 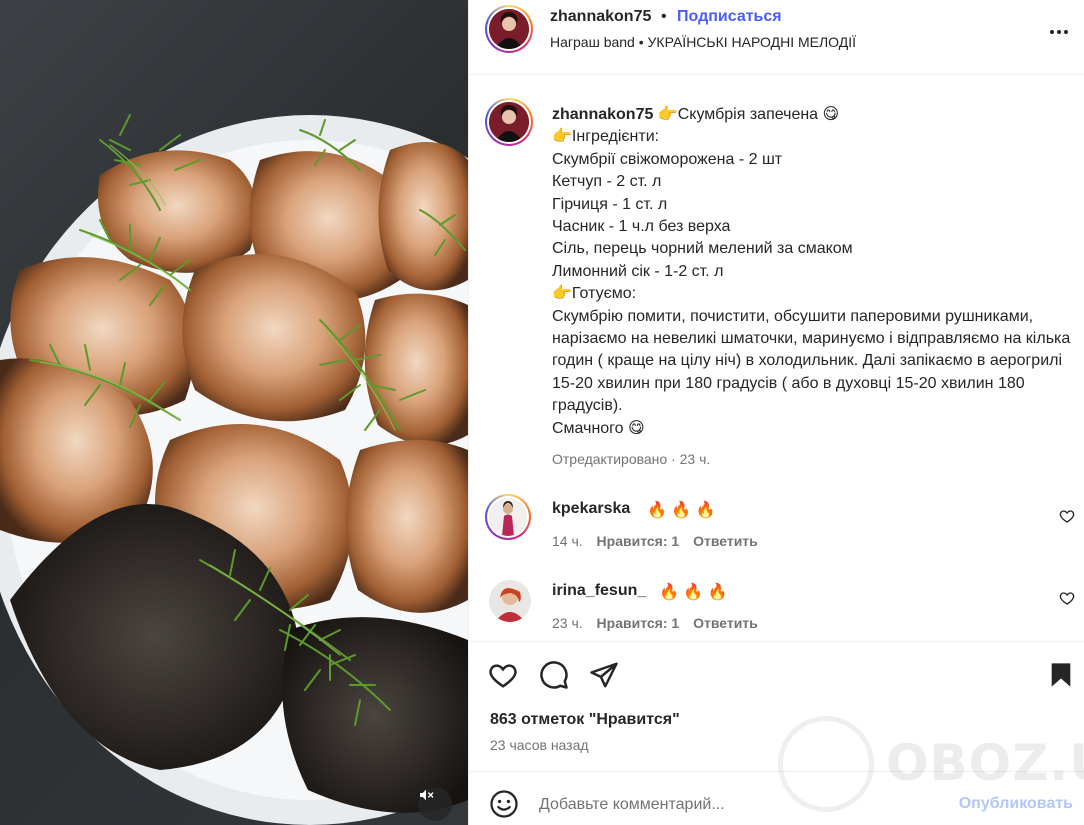 I want to click on more-options-button, so click(x=1059, y=32).